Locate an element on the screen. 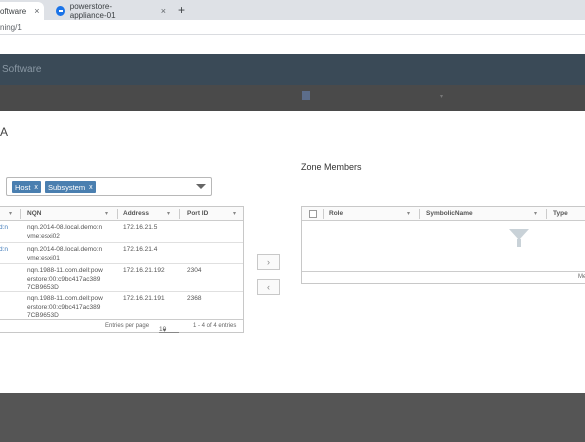 This screenshot has height=442, width=585. row-nqn: nqn.2014-08.local.demo:n vme:esxi02 is located at coordinates (64, 232).